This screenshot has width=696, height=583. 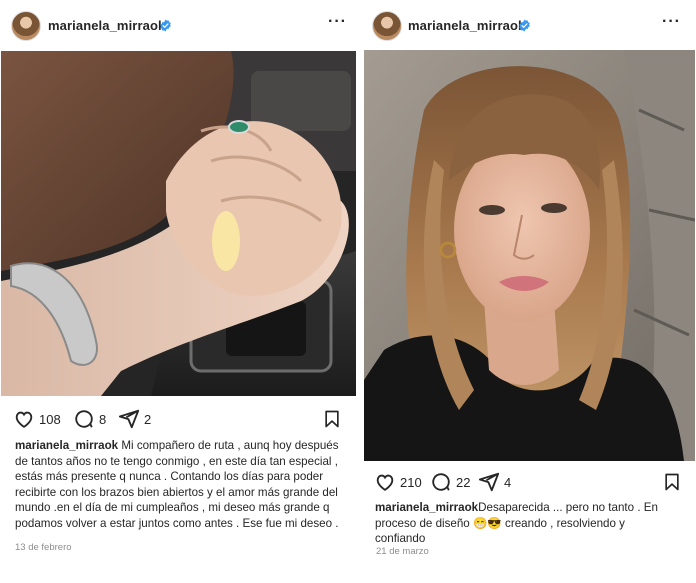 What do you see at coordinates (402, 551) in the screenshot?
I see `post-date: 21 de marzo` at bounding box center [402, 551].